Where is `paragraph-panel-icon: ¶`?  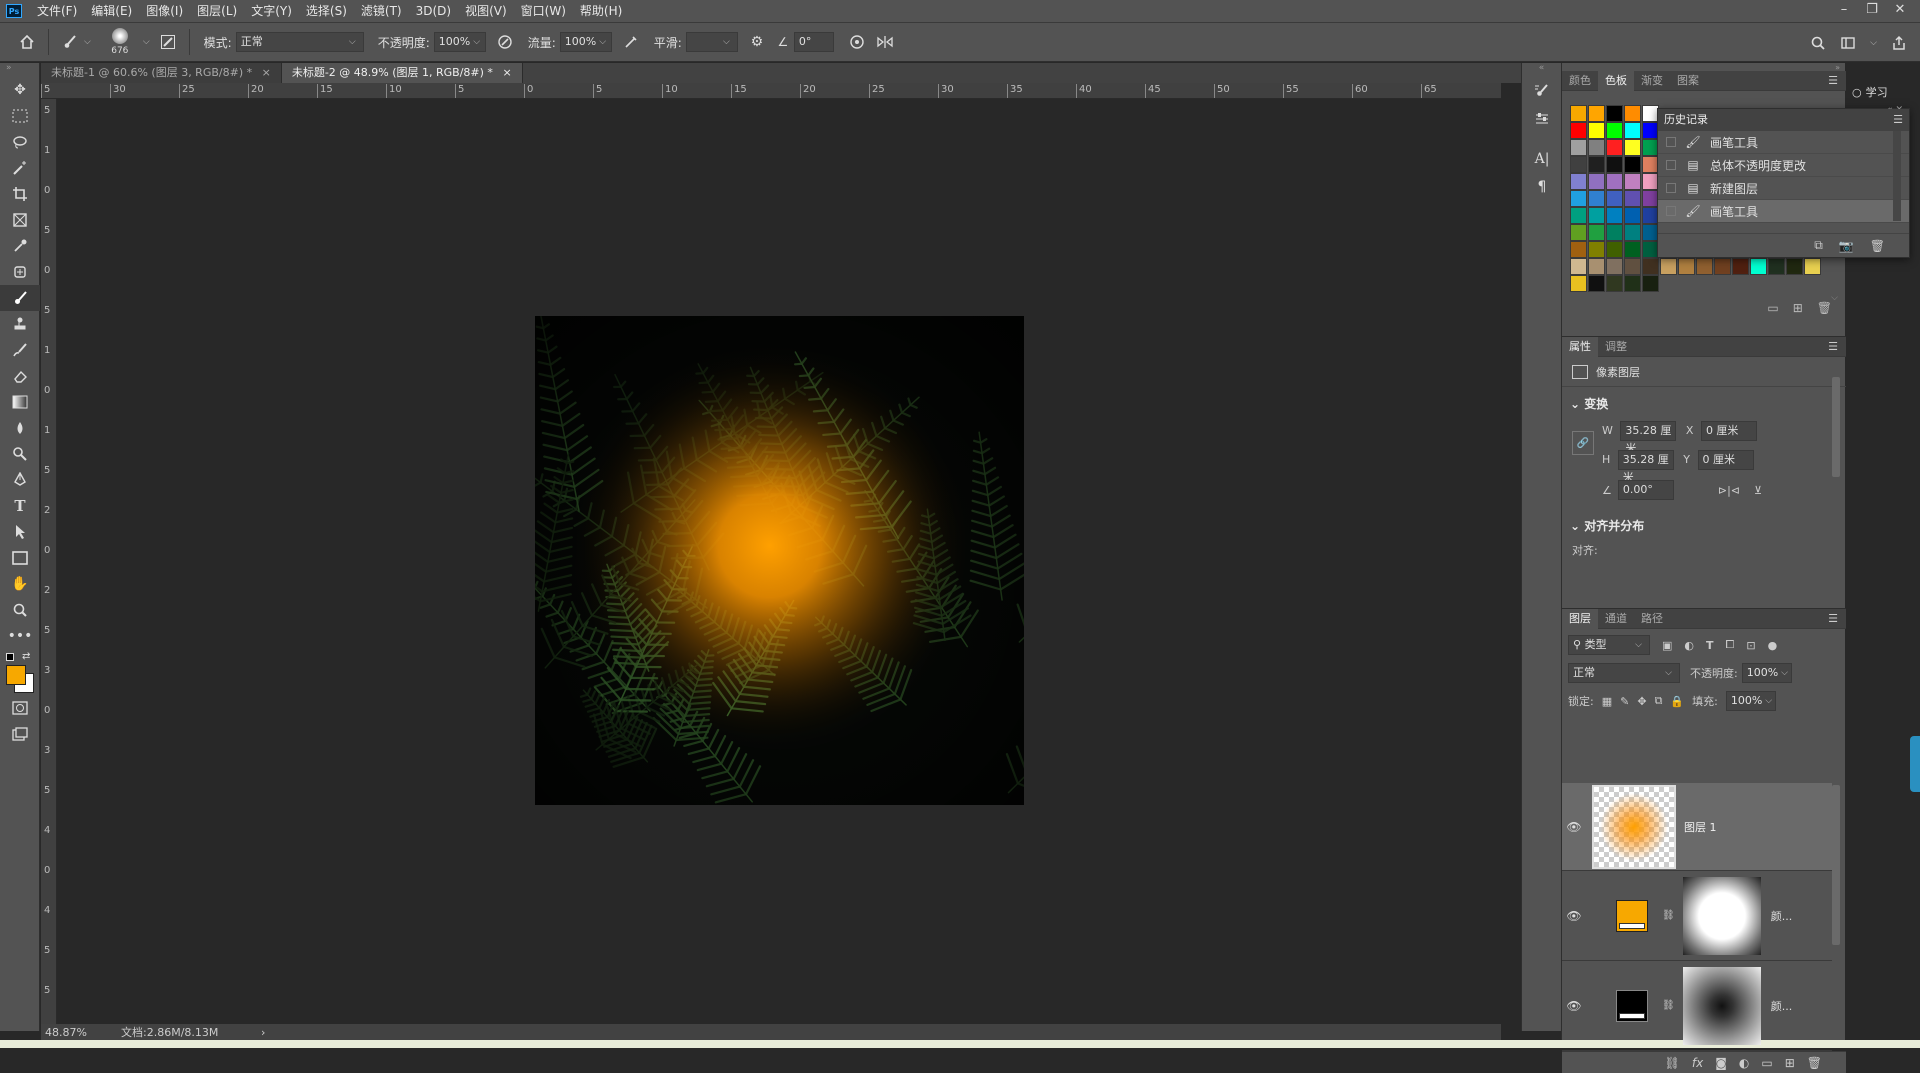 paragraph-panel-icon: ¶ is located at coordinates (1542, 187).